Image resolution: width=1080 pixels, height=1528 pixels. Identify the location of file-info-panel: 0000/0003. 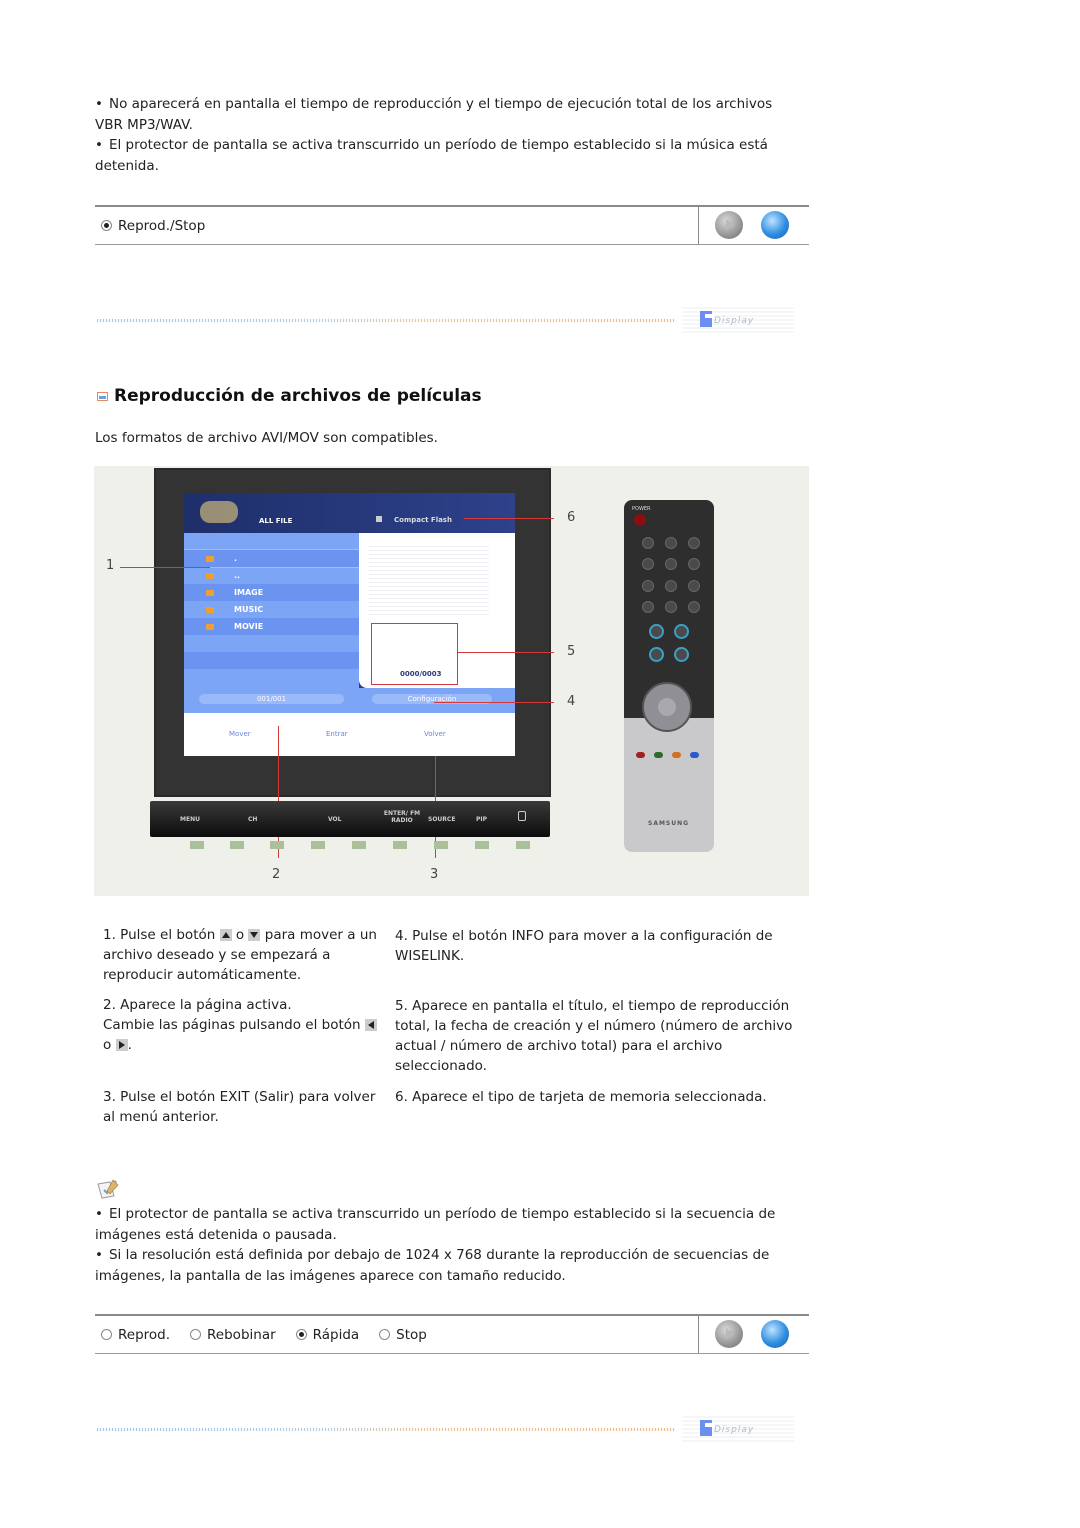
(437, 610).